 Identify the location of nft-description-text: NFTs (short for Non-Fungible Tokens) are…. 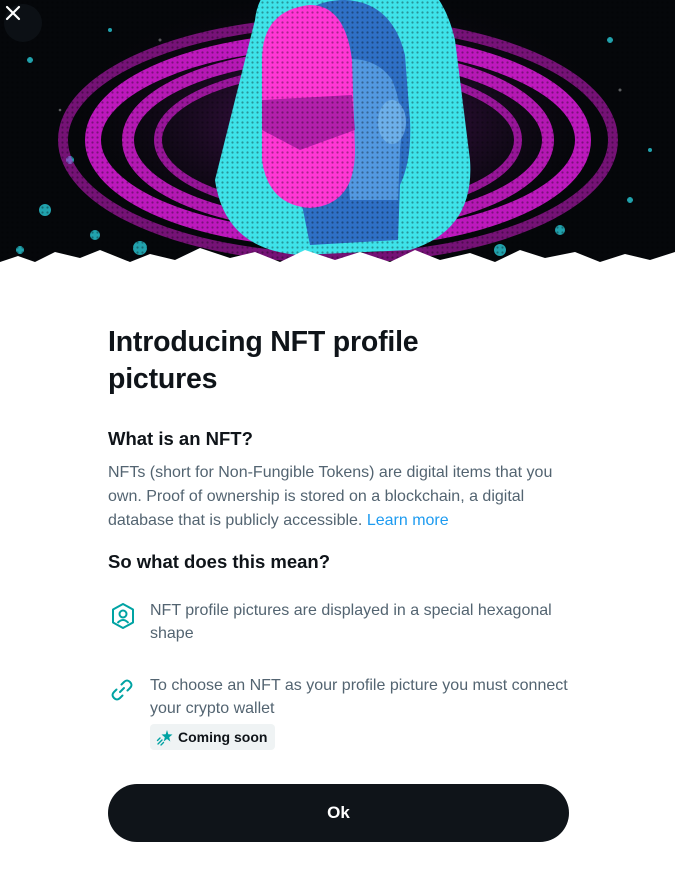
(330, 496).